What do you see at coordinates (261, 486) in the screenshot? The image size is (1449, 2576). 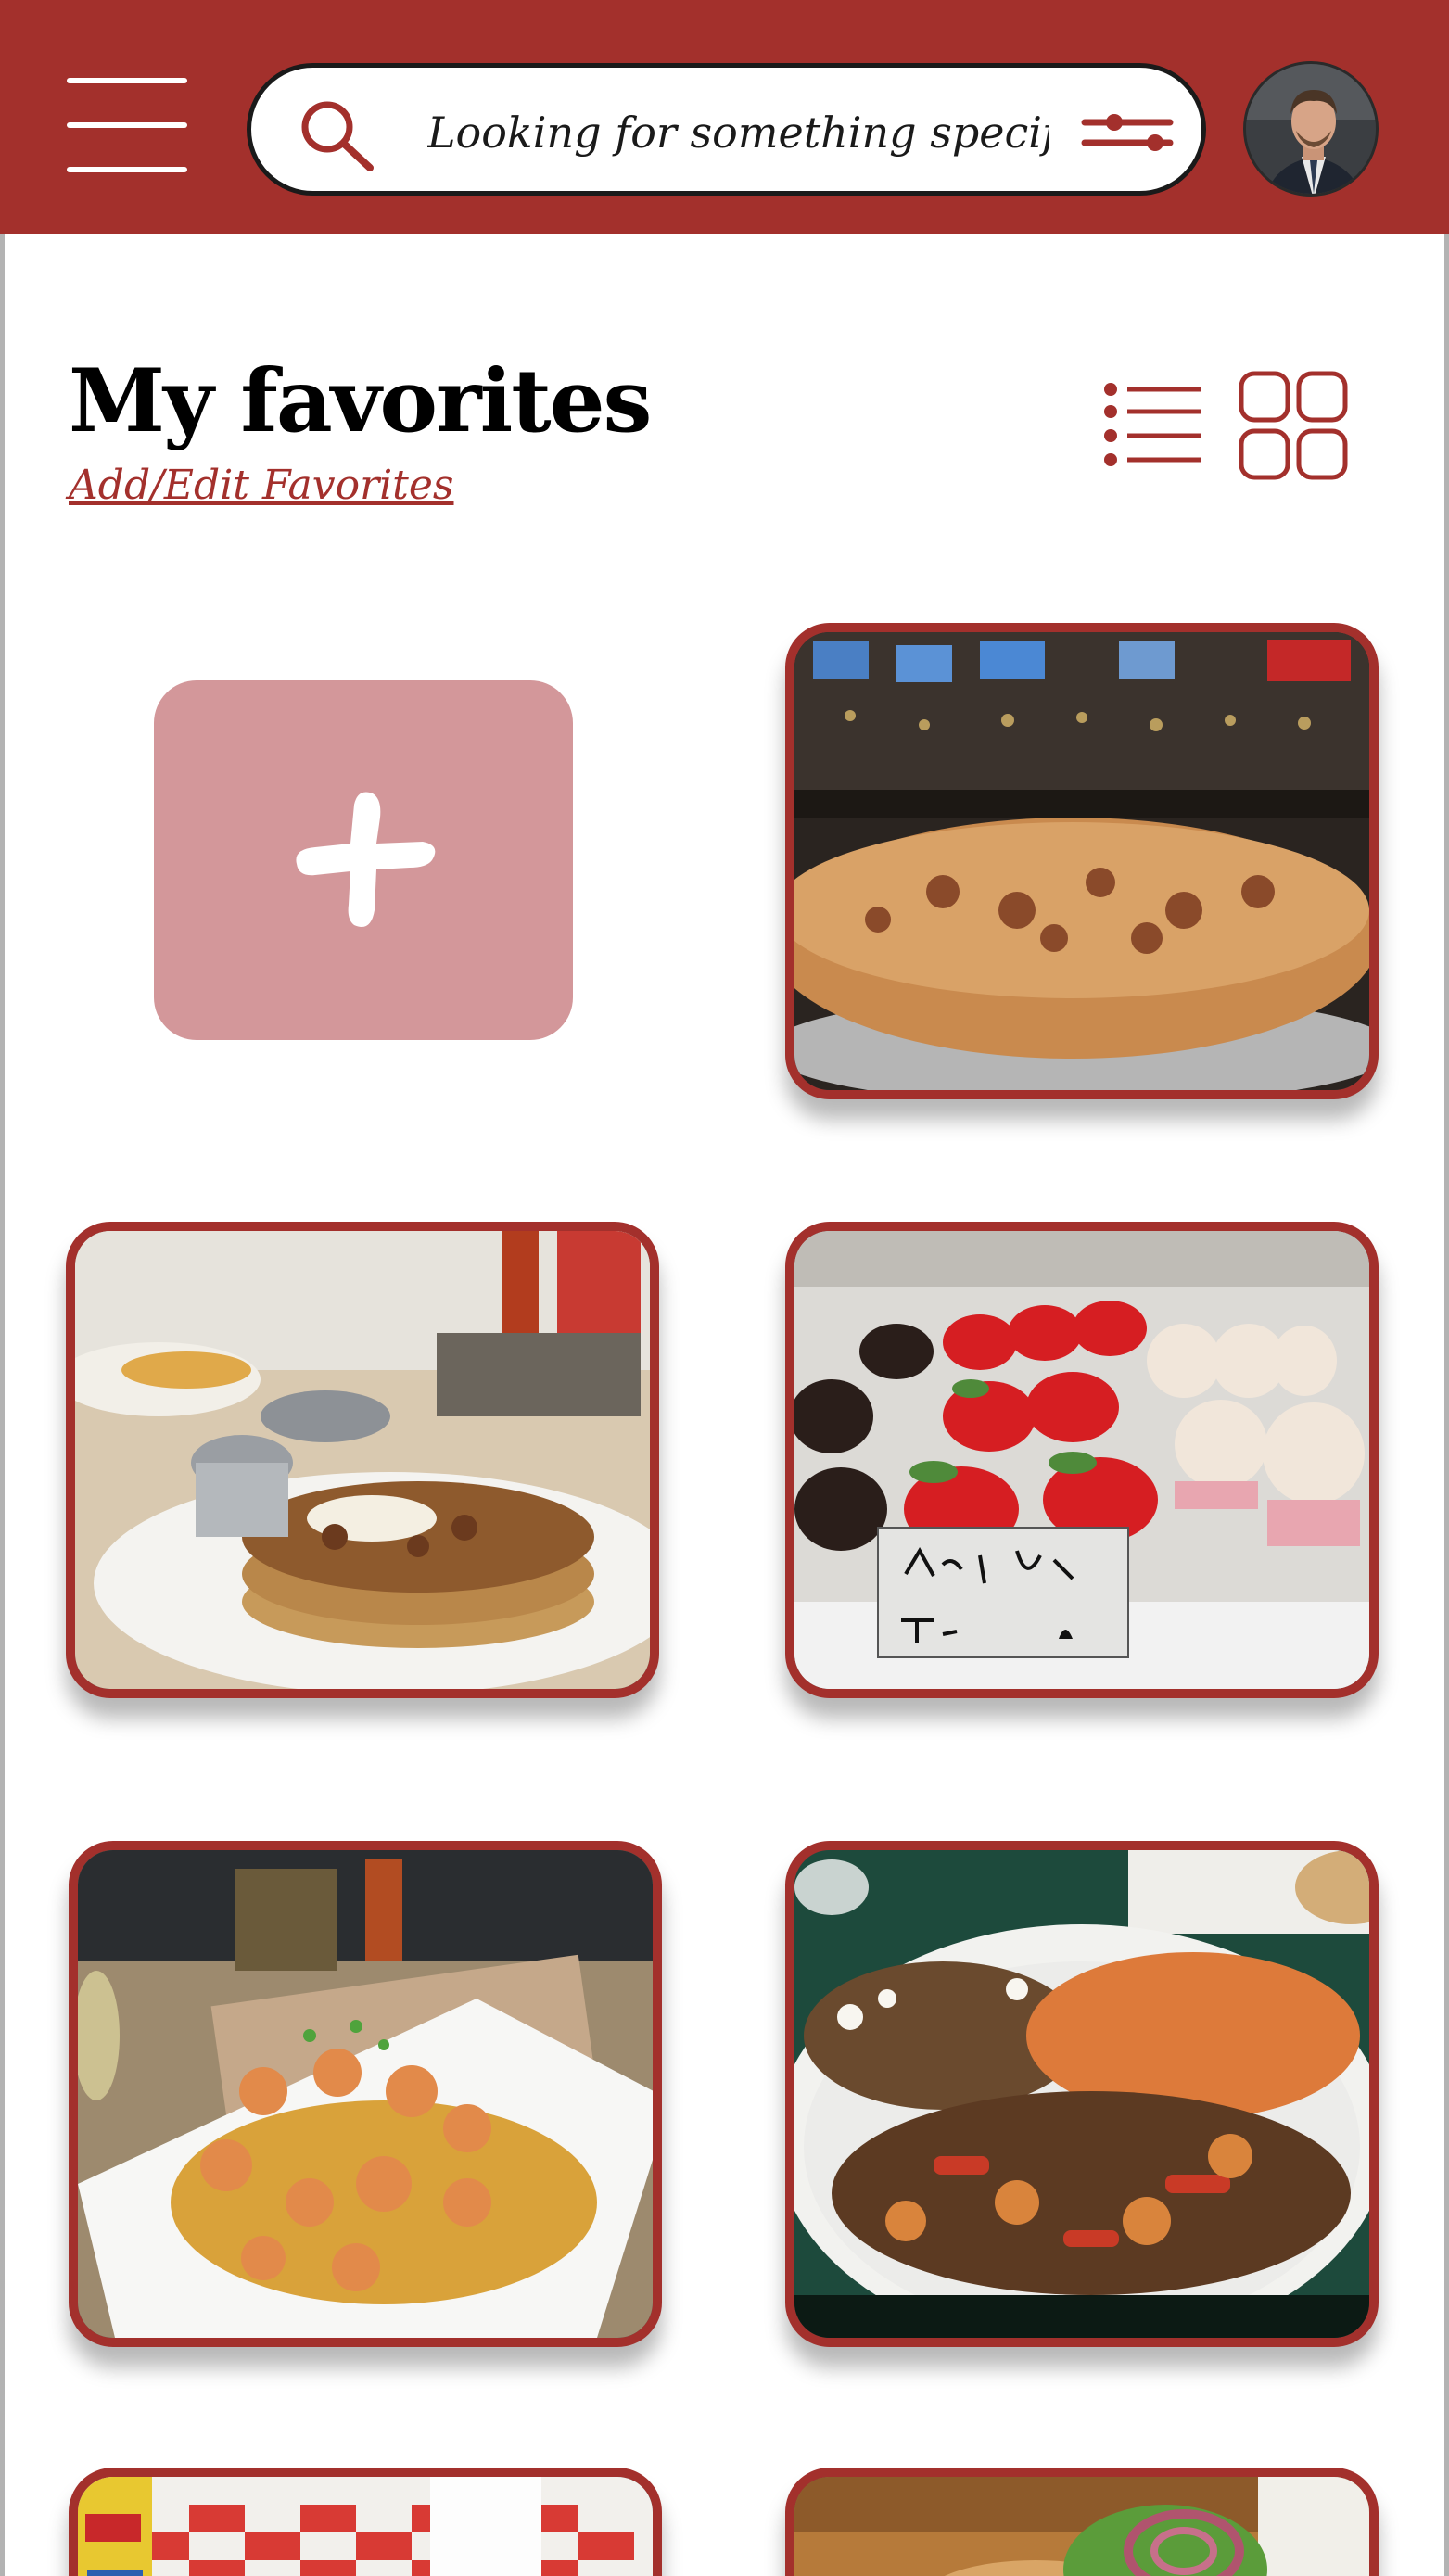 I see `add-edit-favorites-link: Add/Edit Favorites` at bounding box center [261, 486].